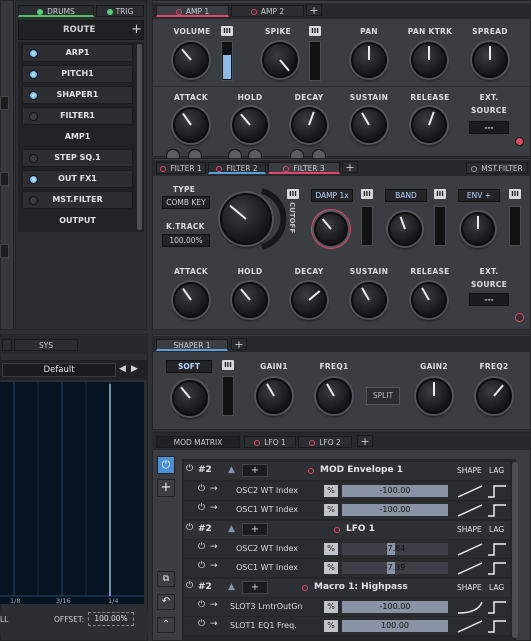 The height and width of the screenshot is (641, 531). Describe the element at coordinates (77, 137) in the screenshot. I see `route-item-amp1: AMP1` at that location.